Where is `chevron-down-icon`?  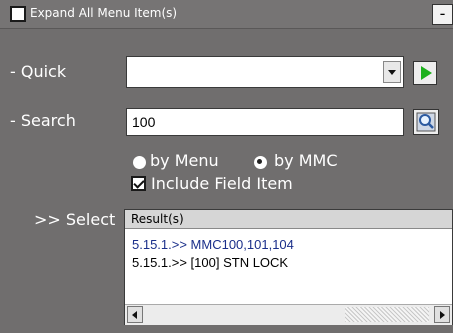 chevron-down-icon is located at coordinates (392, 72).